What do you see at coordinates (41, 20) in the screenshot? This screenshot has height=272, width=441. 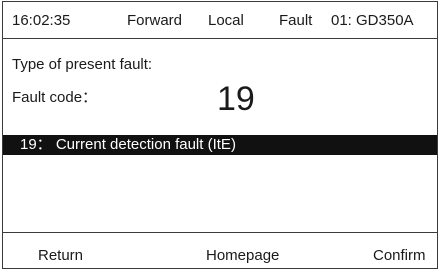 I see `status-time: 16:02:35` at bounding box center [41, 20].